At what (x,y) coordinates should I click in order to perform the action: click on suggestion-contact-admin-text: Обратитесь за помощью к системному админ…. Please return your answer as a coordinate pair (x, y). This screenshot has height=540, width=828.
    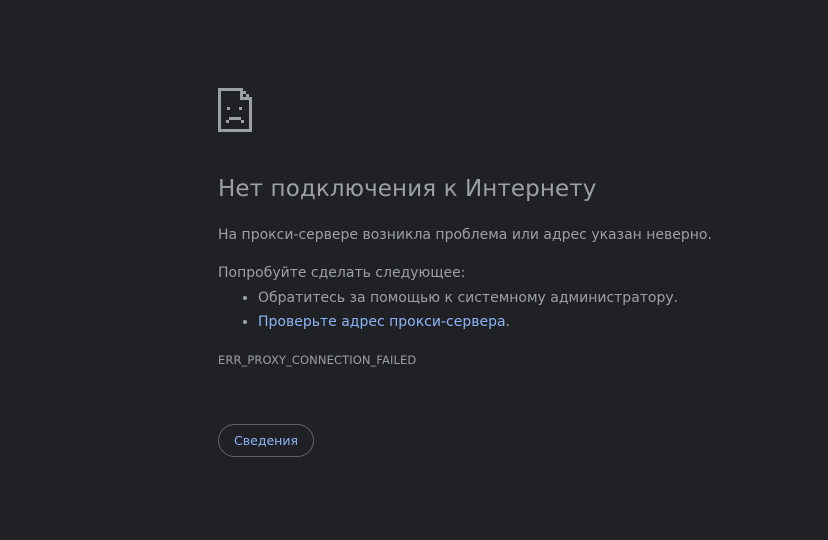
    Looking at the image, I should click on (468, 298).